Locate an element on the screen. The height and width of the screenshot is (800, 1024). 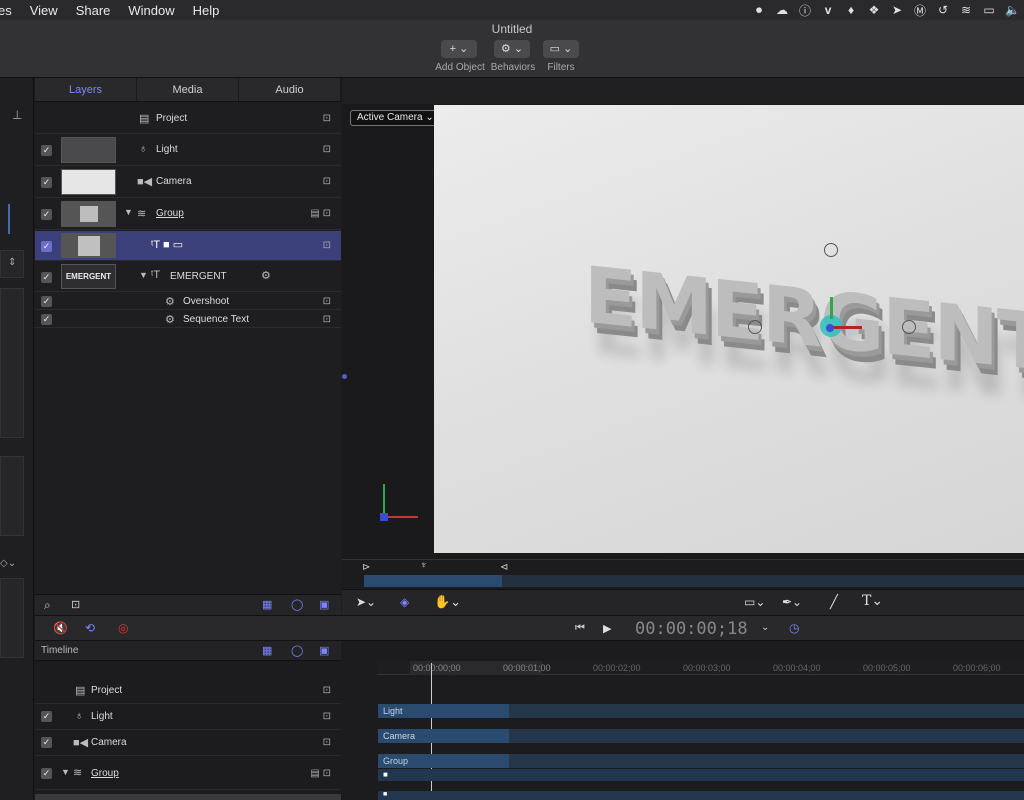
menu-item-window: Window is located at coordinates (151, 10).